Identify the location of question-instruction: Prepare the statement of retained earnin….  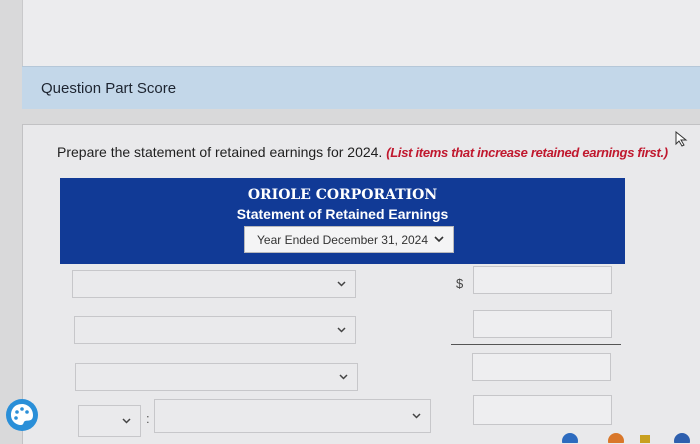
(362, 152).